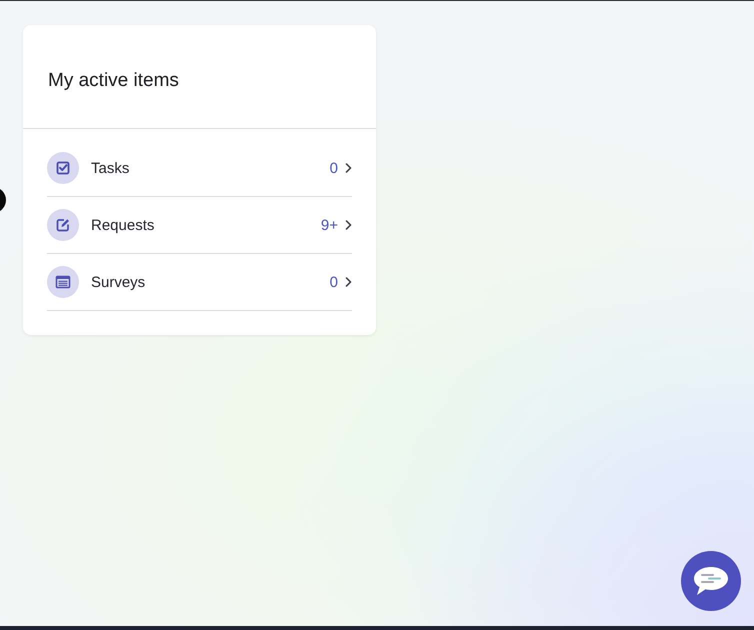 This screenshot has width=754, height=630. What do you see at coordinates (63, 225) in the screenshot?
I see `edit-icon` at bounding box center [63, 225].